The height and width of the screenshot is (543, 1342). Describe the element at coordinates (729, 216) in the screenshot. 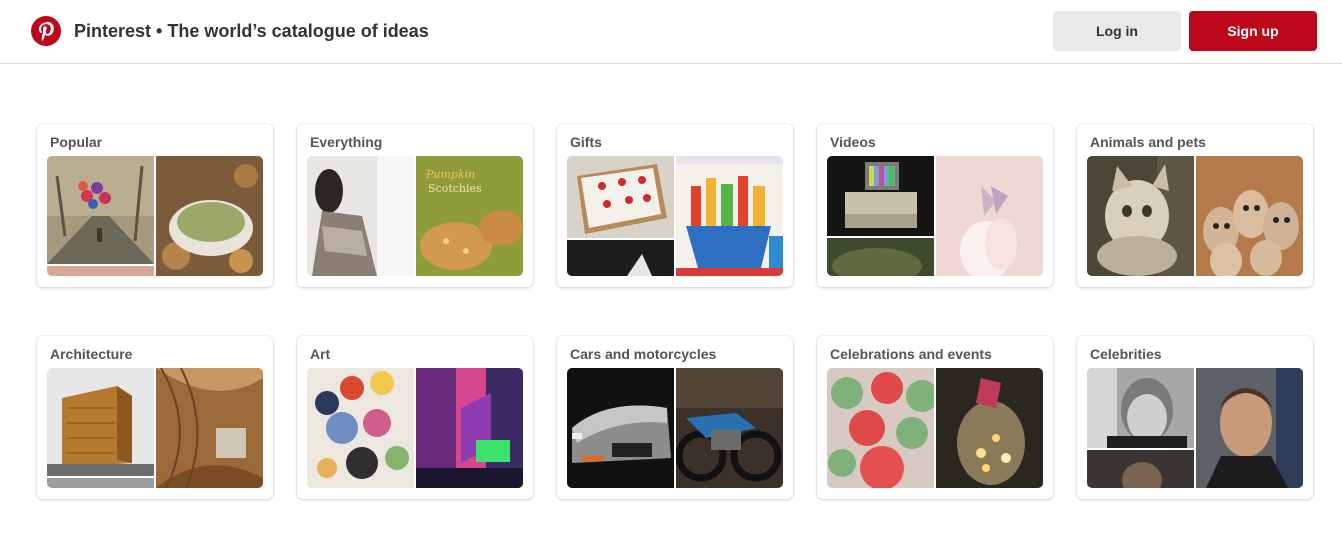

I see `thumbnail-gift-basket` at that location.